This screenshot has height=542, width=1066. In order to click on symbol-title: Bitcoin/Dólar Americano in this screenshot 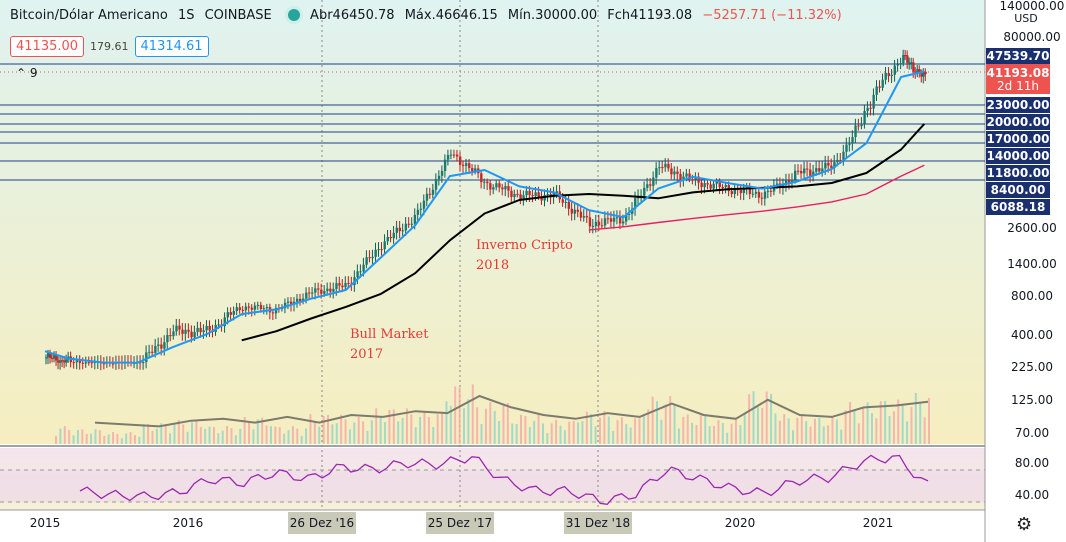, I will do `click(89, 15)`.